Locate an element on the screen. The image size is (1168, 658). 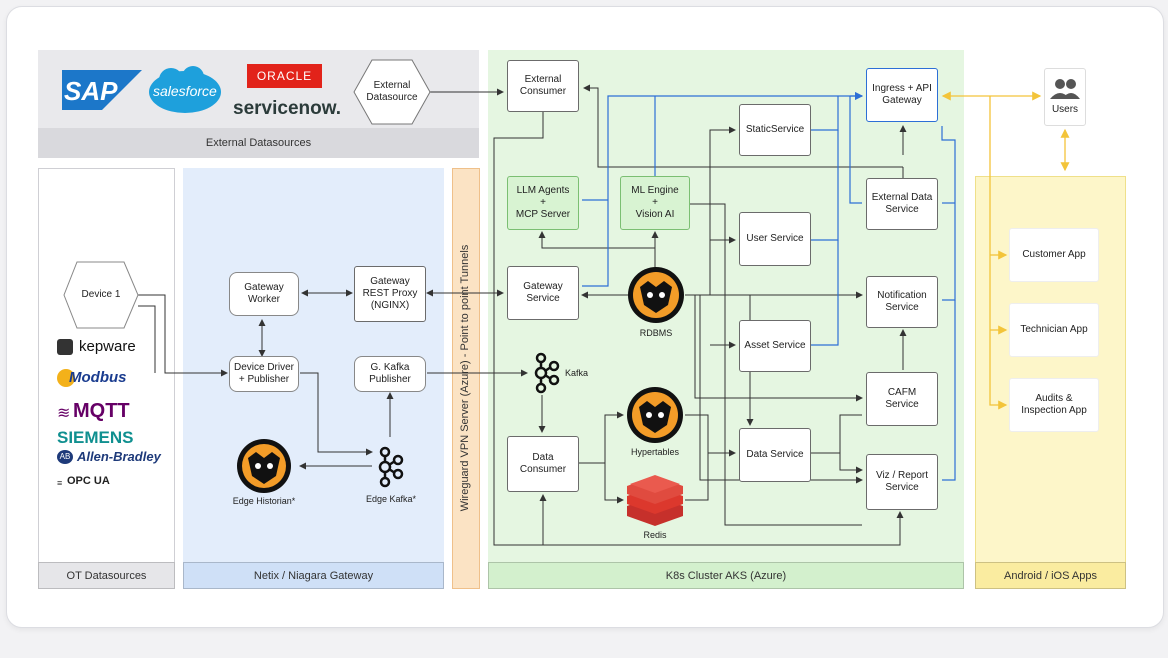
data-consumer-node: Data Consumer is located at coordinates (543, 464).